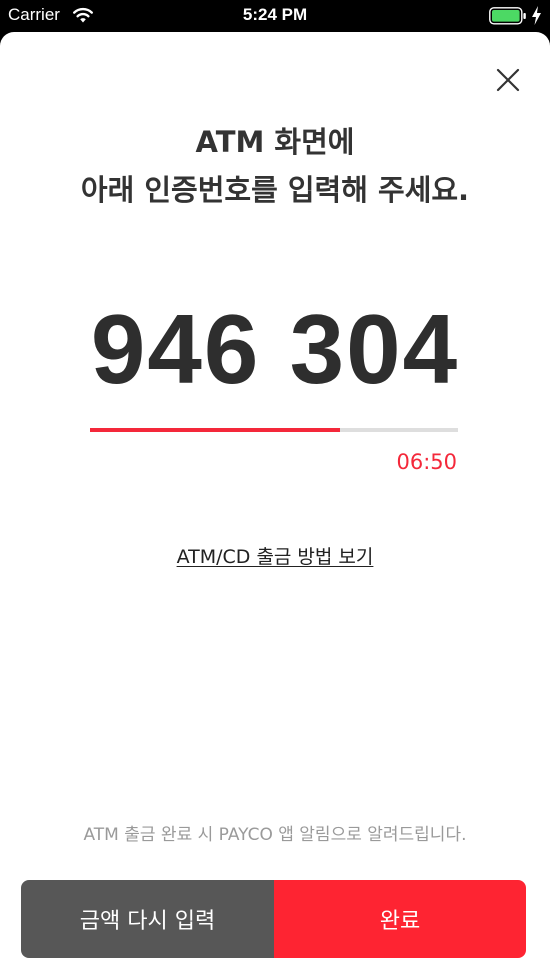 Image resolution: width=550 pixels, height=980 pixels. I want to click on notification-notice: ATM 출금 완료 시 PAYCO 앱 알림으로 알려드립니다., so click(275, 835).